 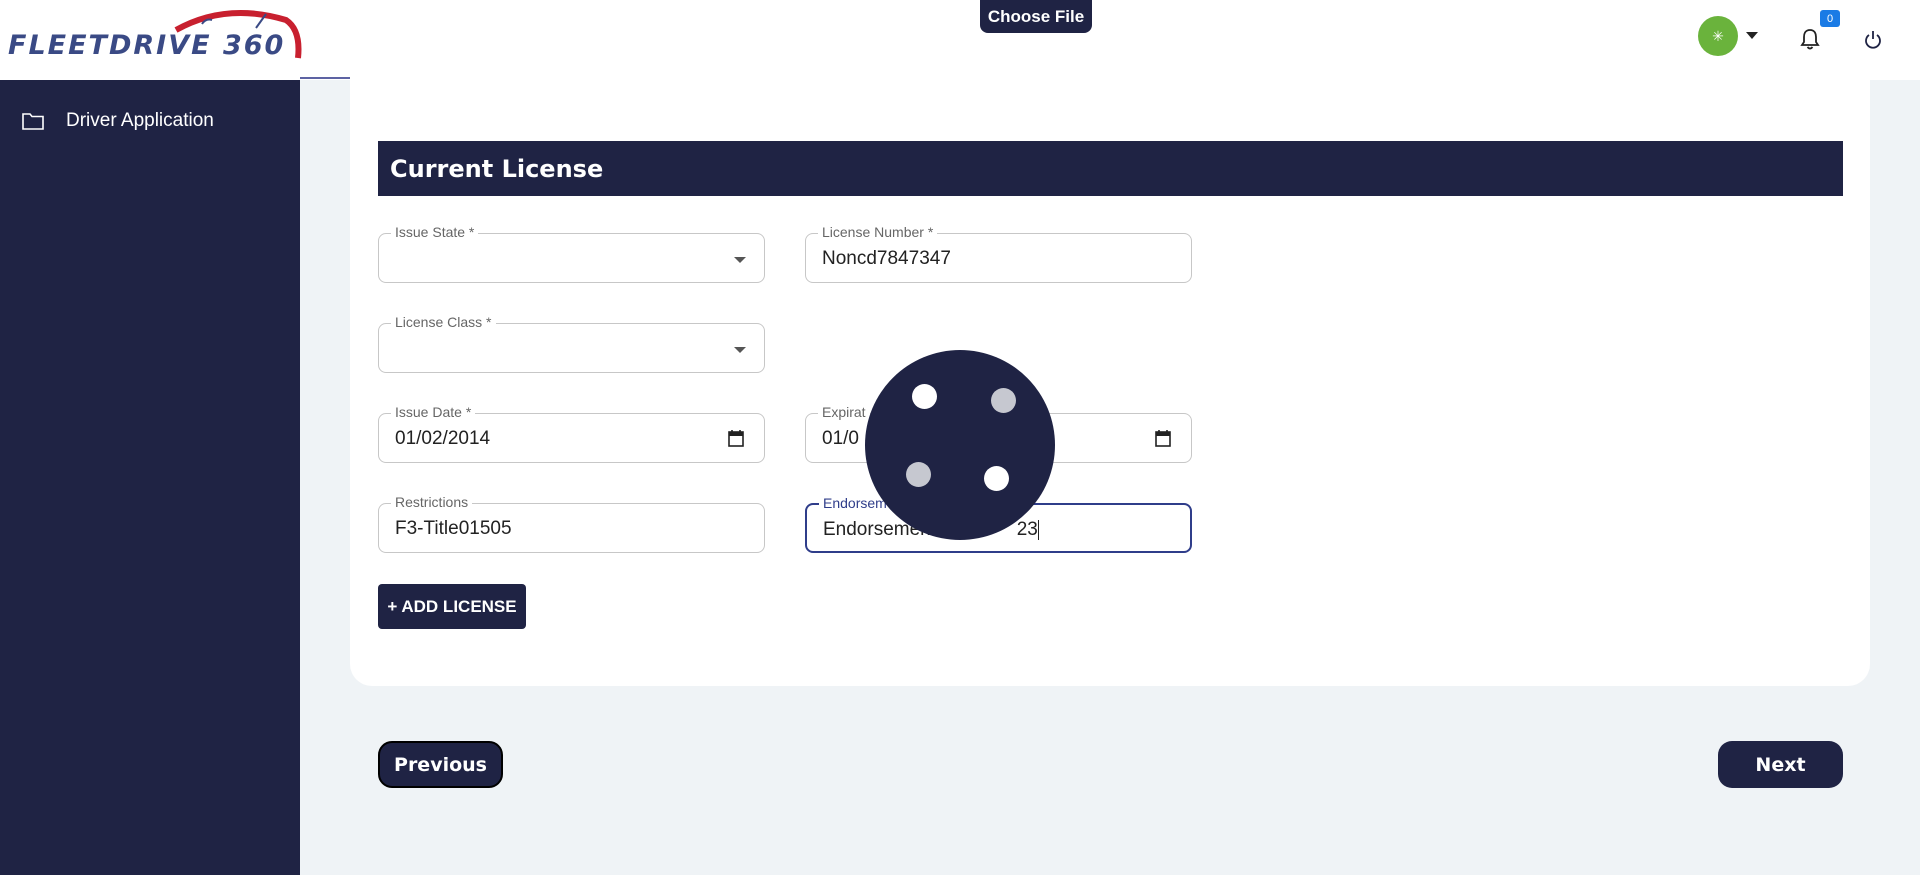 I want to click on folder-icon, so click(x=33, y=121).